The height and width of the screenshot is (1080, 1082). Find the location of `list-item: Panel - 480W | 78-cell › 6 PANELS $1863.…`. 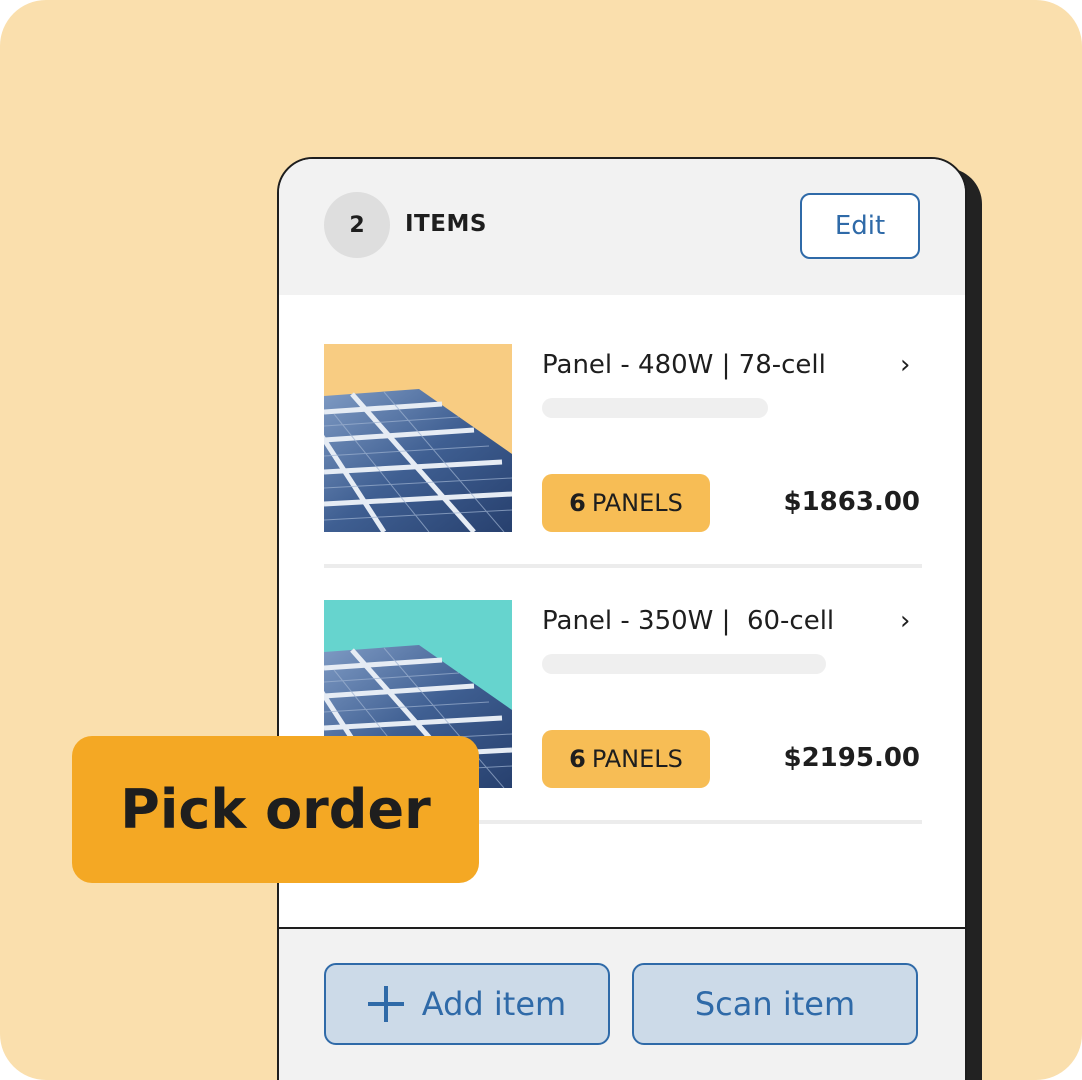

list-item: Panel - 480W | 78-cell › 6 PANELS $1863.… is located at coordinates (623, 439).